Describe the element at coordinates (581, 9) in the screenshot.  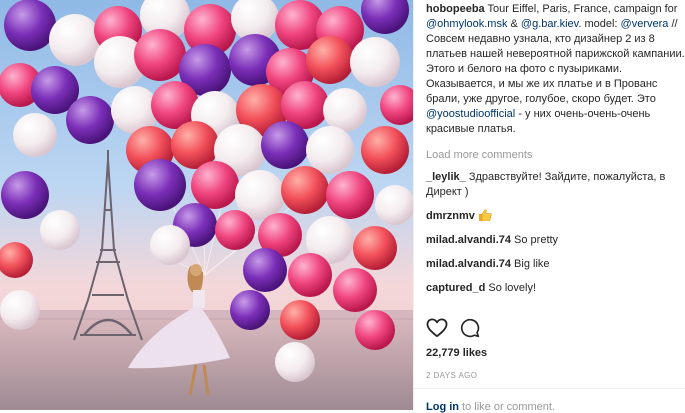
I see `caption-text: Tour Eiffel, Paris, France, campaign for` at that location.